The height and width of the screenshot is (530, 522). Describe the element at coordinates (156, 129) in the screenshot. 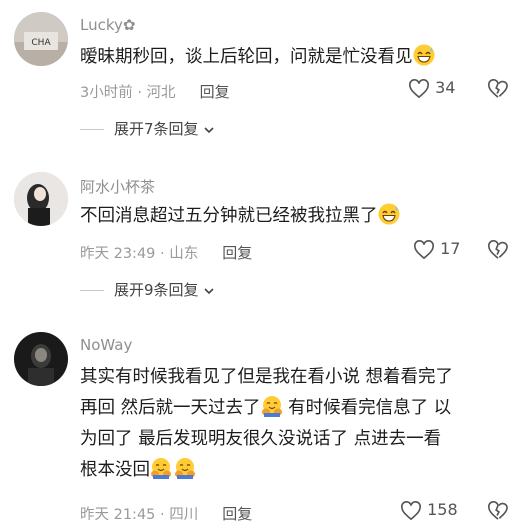

I see `expand-replies-label: 展开7条回复` at that location.